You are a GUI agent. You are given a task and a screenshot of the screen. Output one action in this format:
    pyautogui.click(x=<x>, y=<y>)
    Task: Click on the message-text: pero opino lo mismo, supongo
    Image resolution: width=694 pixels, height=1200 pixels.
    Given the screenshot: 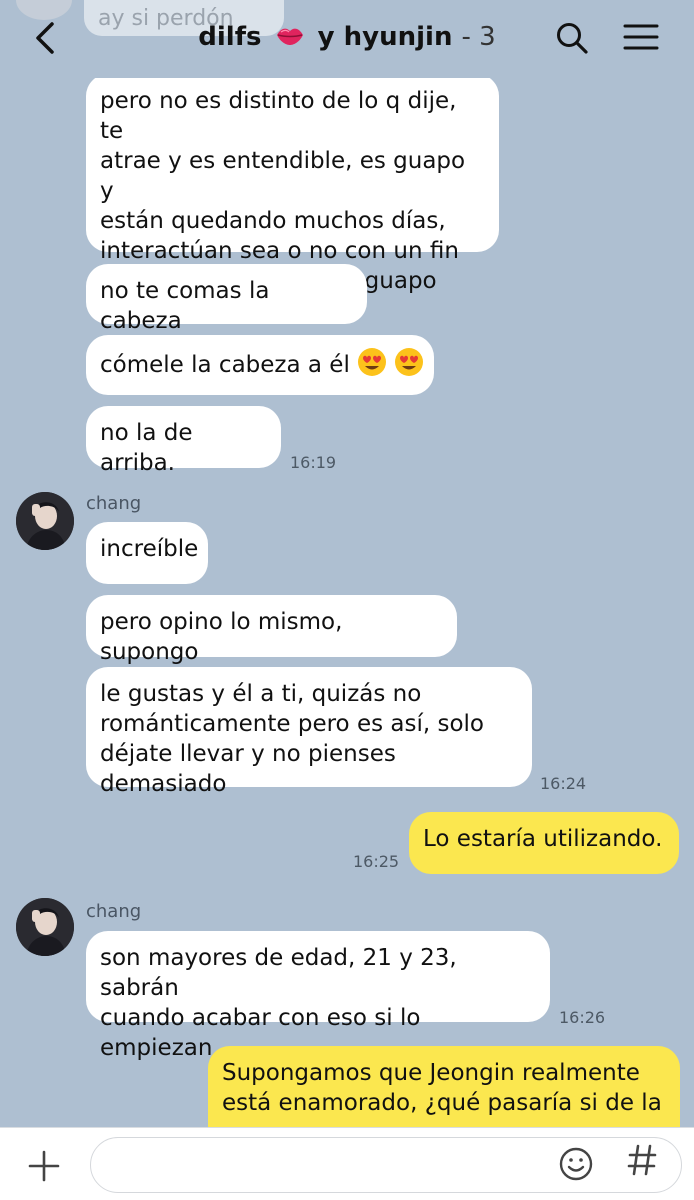 What is the action you would take?
    pyautogui.click(x=221, y=637)
    